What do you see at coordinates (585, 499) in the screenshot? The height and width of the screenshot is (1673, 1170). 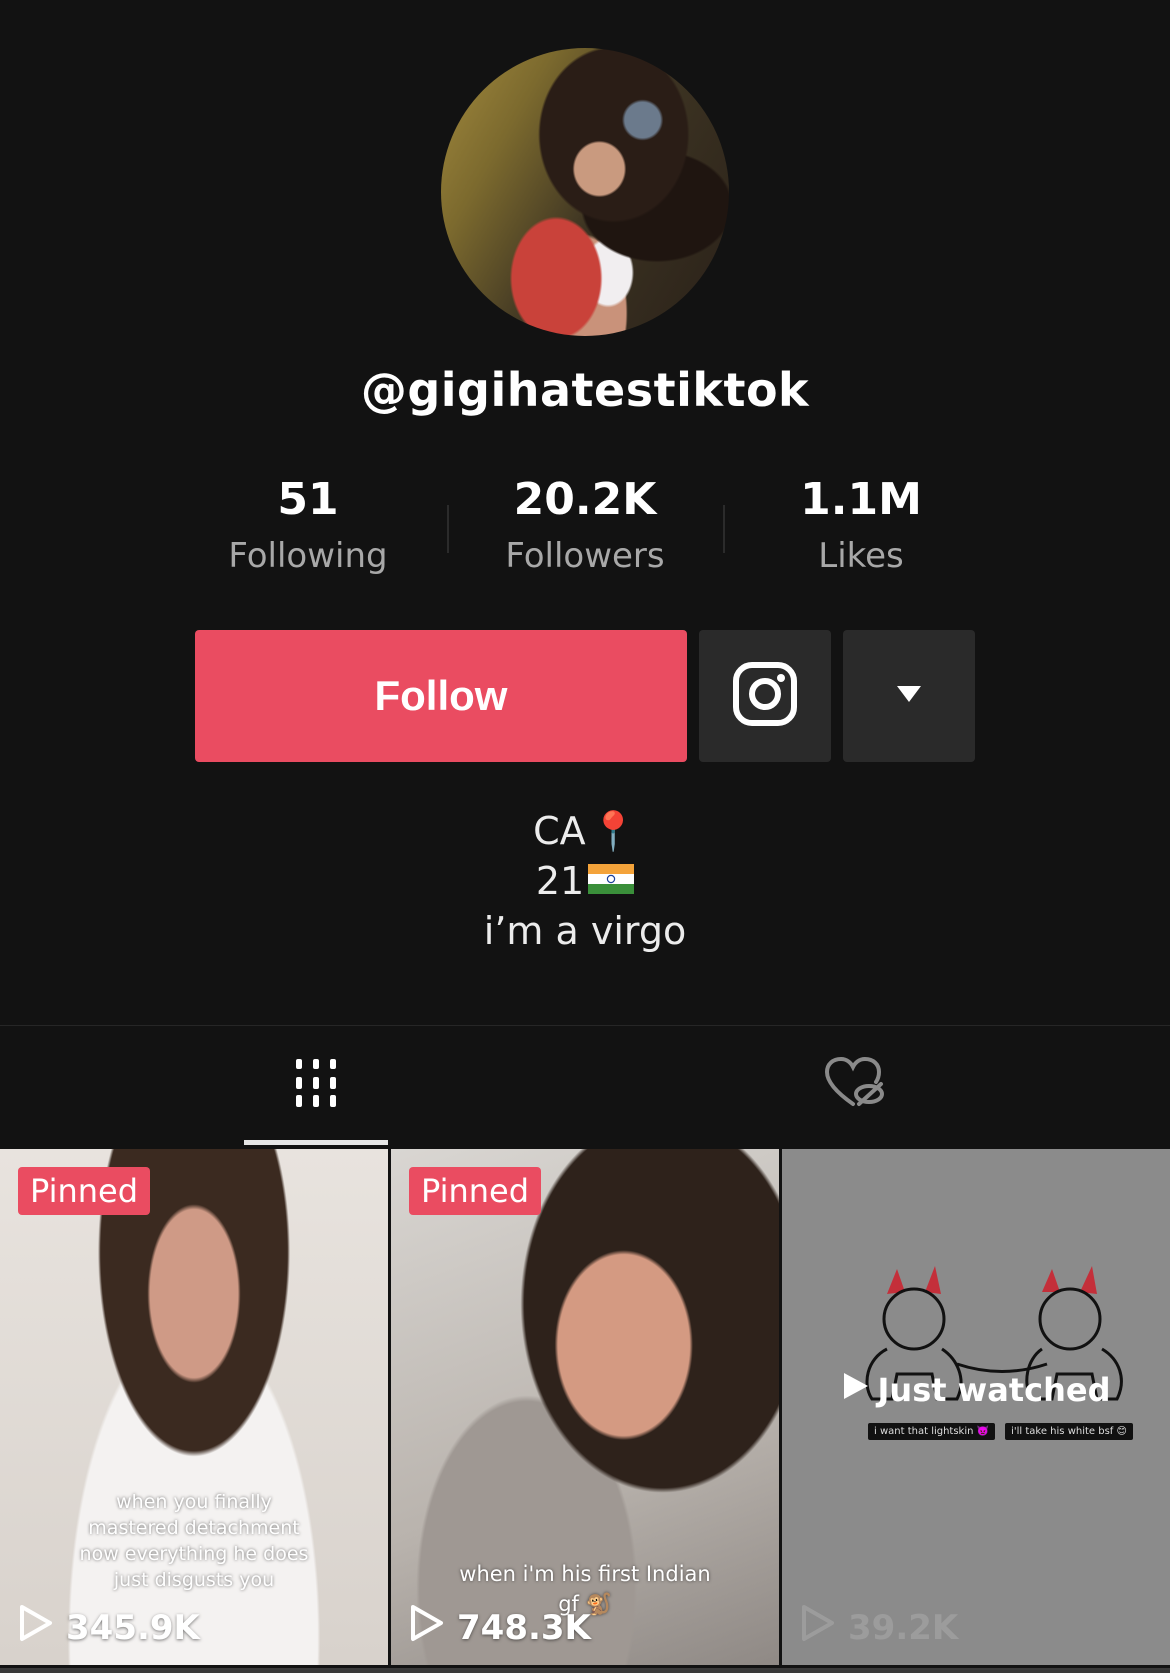 I see `stat-followers-value: 20.2K` at bounding box center [585, 499].